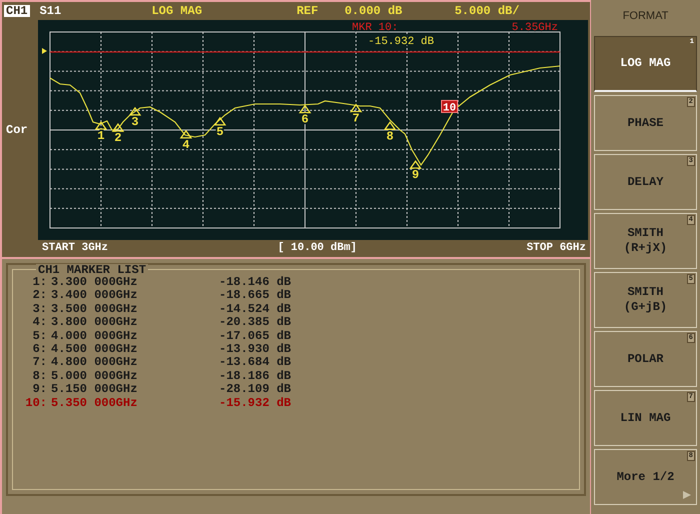 The image size is (700, 514). Describe the element at coordinates (135, 121) in the screenshot. I see `marker-number: 3` at that location.